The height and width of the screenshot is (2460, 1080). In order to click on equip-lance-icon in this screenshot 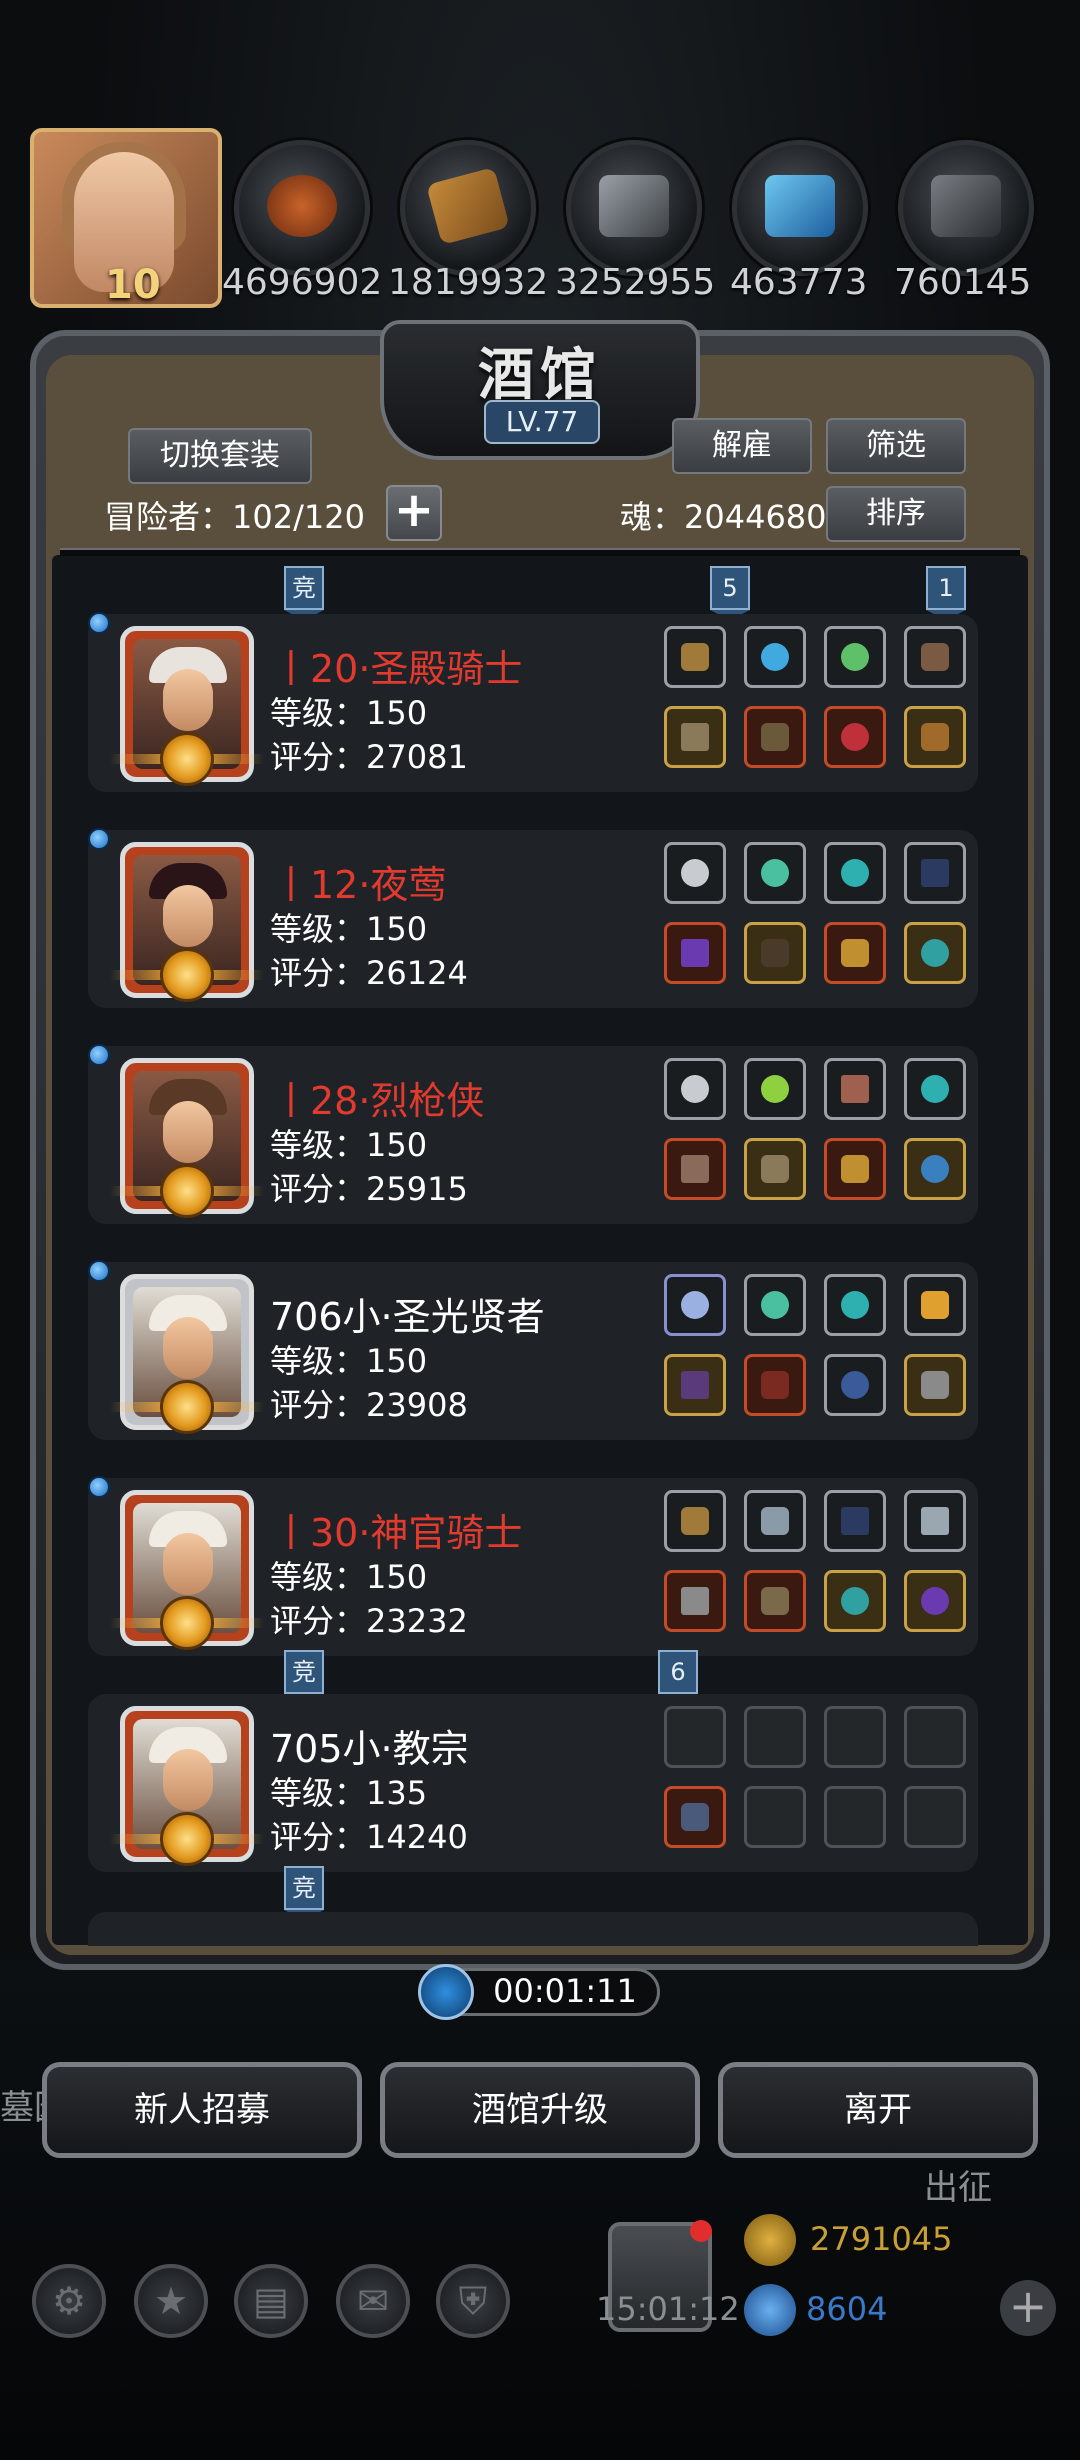, I will do `click(695, 1169)`.